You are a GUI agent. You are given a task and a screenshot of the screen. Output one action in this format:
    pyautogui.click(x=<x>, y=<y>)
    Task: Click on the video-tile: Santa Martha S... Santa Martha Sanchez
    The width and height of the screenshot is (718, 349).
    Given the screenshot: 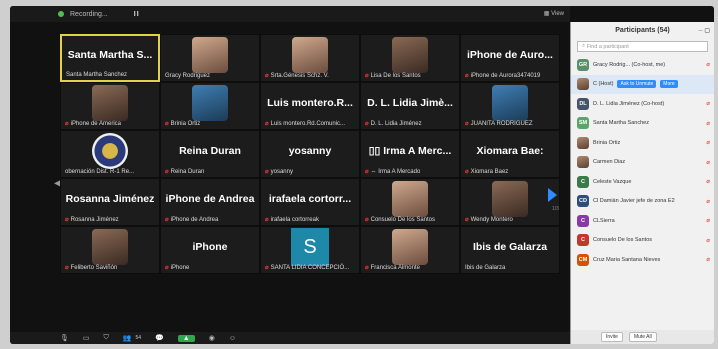 What is the action you would take?
    pyautogui.click(x=110, y=58)
    